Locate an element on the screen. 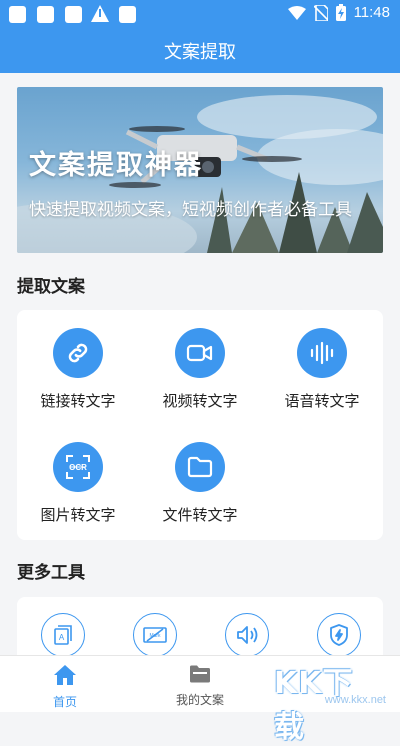 This screenshot has height=746, width=400. home-icon is located at coordinates (65, 675).